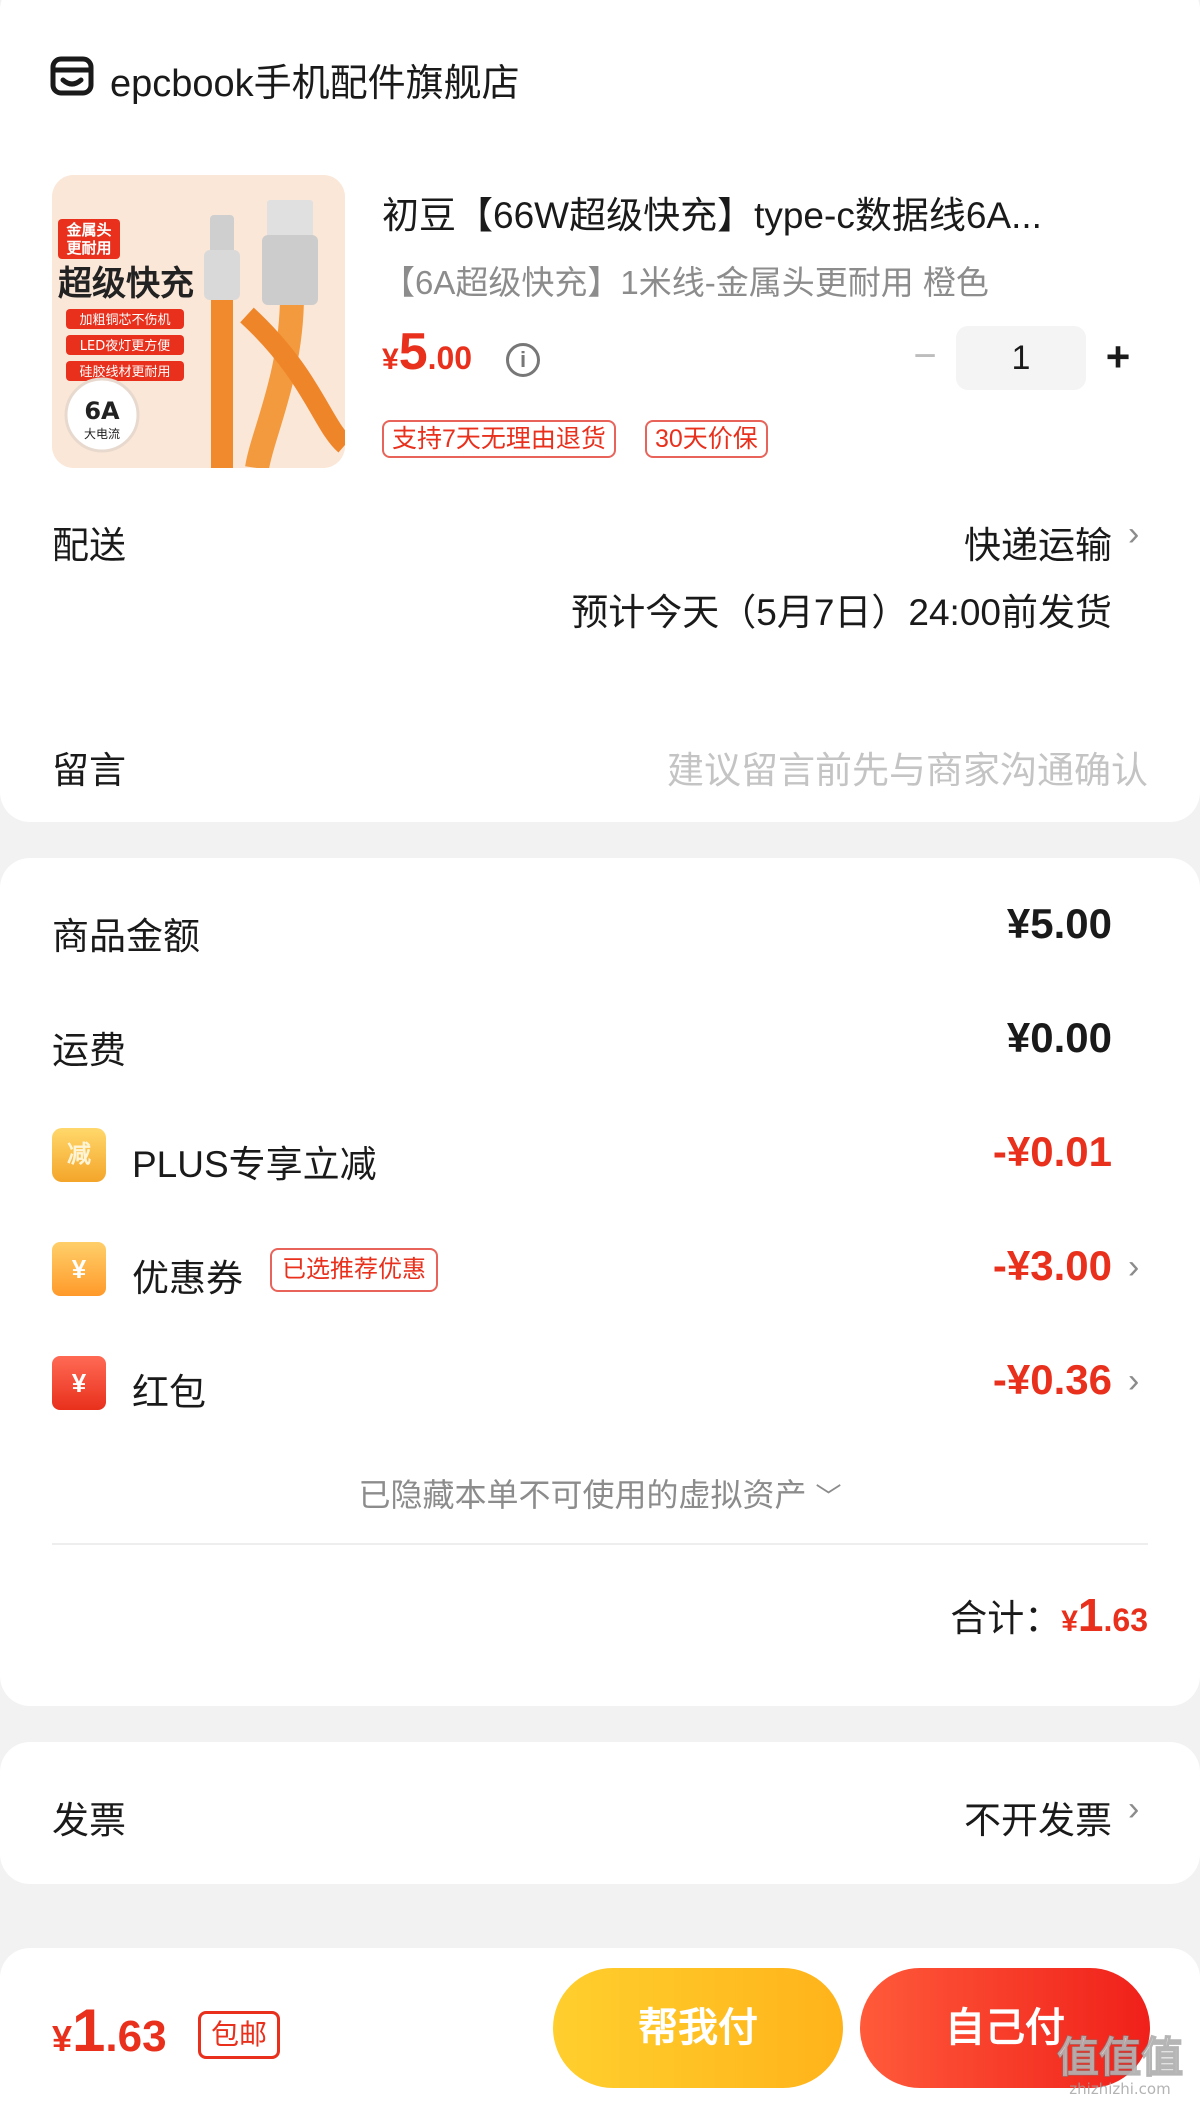 The image size is (1200, 2107). What do you see at coordinates (89, 545) in the screenshot?
I see `shipping-label: 配送` at bounding box center [89, 545].